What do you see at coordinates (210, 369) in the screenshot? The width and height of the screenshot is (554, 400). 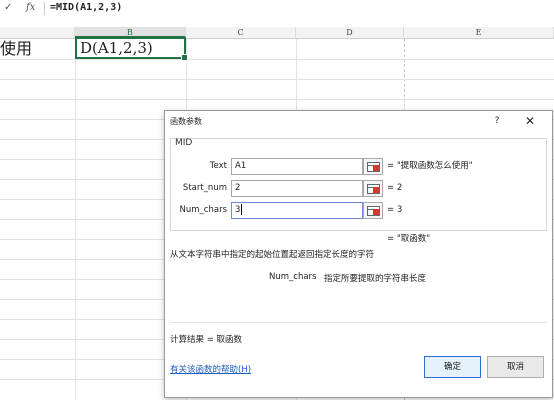 I see `function-help-link: 有关该函数的帮助(H)` at bounding box center [210, 369].